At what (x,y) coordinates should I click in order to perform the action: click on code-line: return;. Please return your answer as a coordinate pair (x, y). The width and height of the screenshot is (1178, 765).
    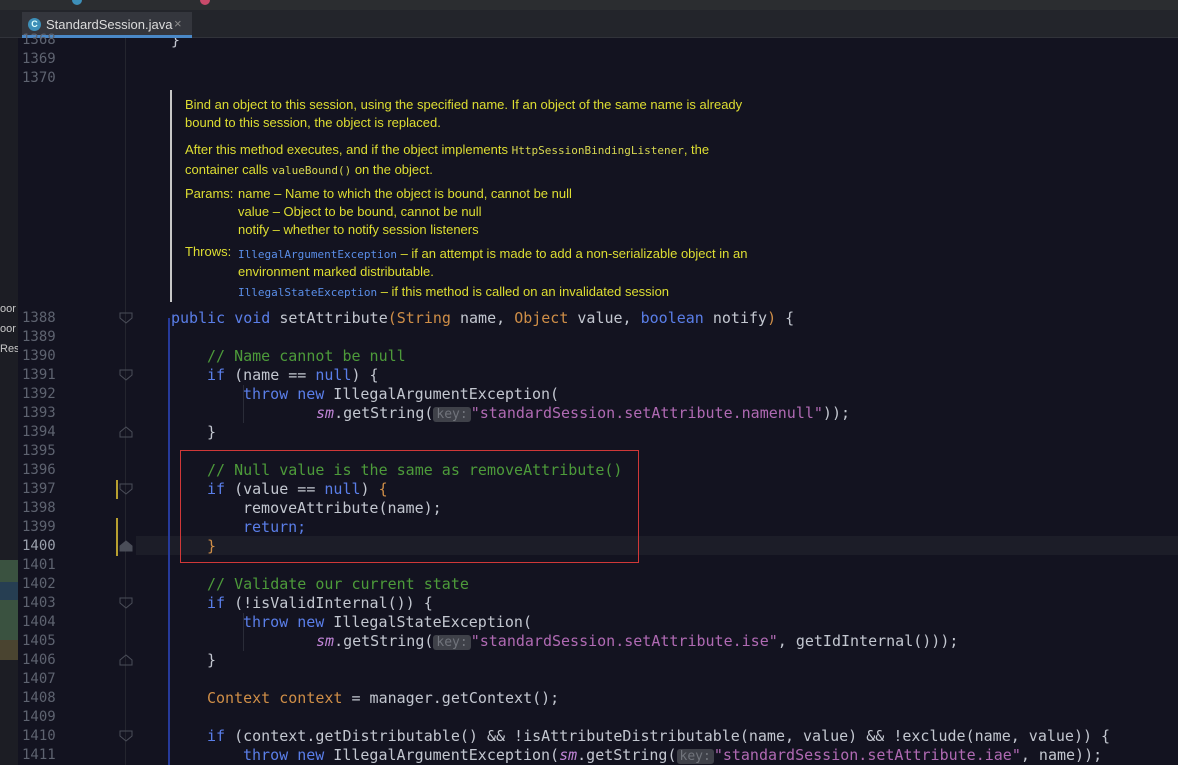
    Looking at the image, I should click on (275, 527).